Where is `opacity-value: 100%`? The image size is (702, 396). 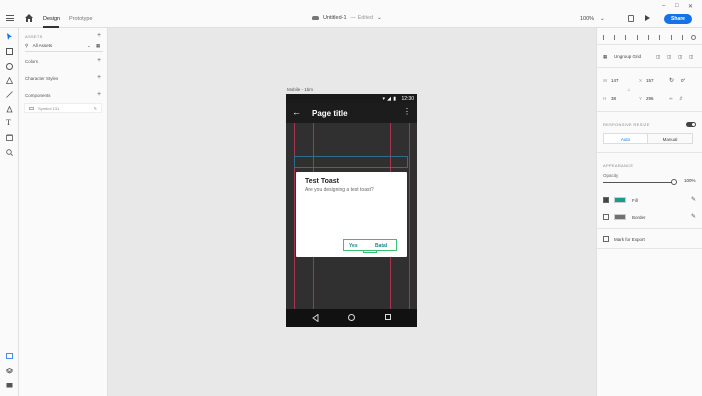 opacity-value: 100% is located at coordinates (690, 180).